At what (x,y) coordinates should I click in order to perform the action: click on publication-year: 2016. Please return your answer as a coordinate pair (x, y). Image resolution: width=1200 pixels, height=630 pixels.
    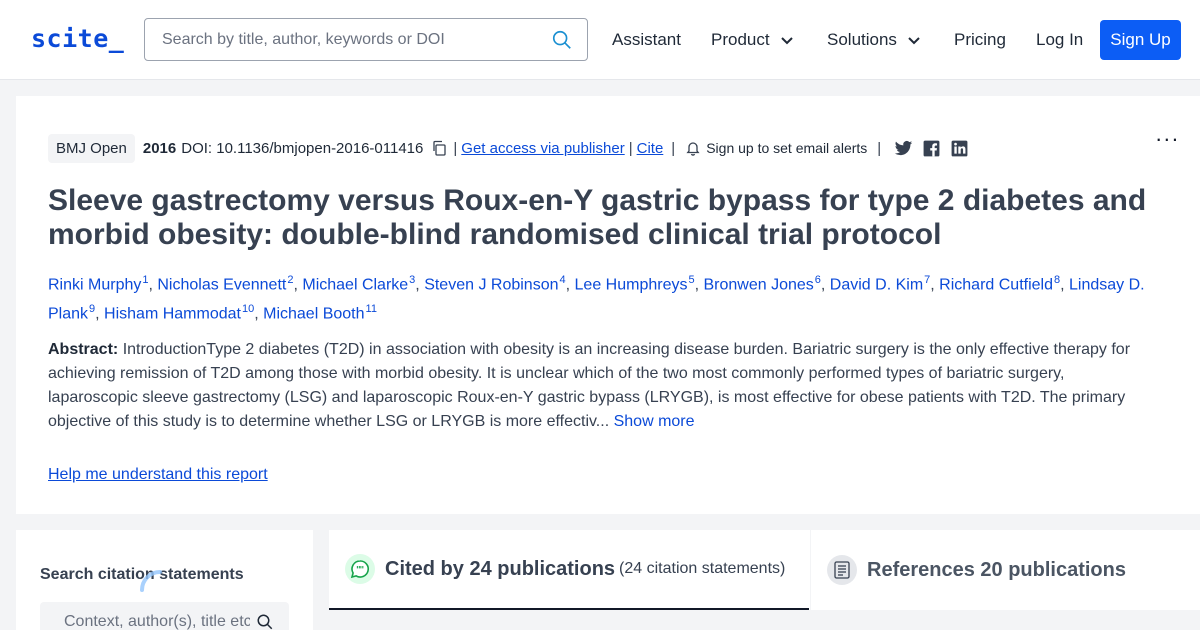
    Looking at the image, I should click on (159, 148).